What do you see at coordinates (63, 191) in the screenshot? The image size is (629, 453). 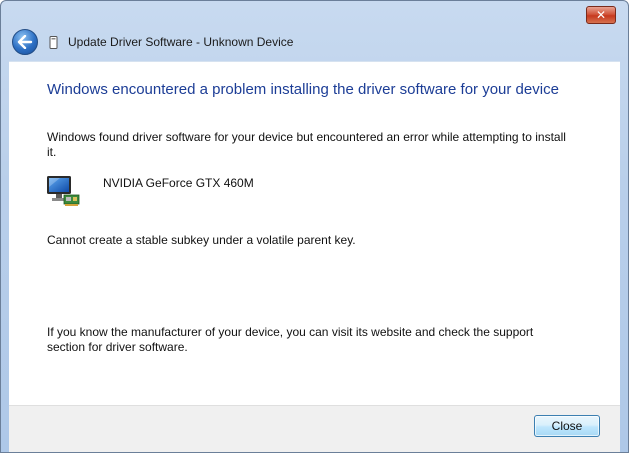 I see `display-adapter-icon` at bounding box center [63, 191].